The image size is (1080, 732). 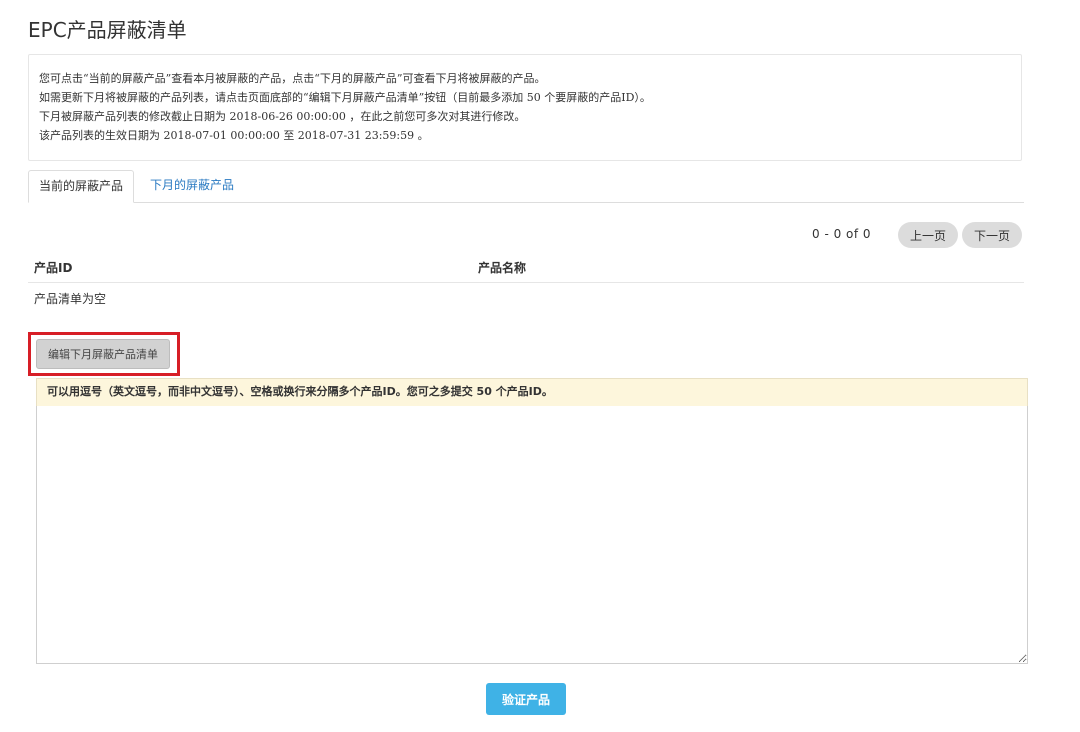 I want to click on tab-current-blocked: 当前的屏蔽产品, so click(x=81, y=186).